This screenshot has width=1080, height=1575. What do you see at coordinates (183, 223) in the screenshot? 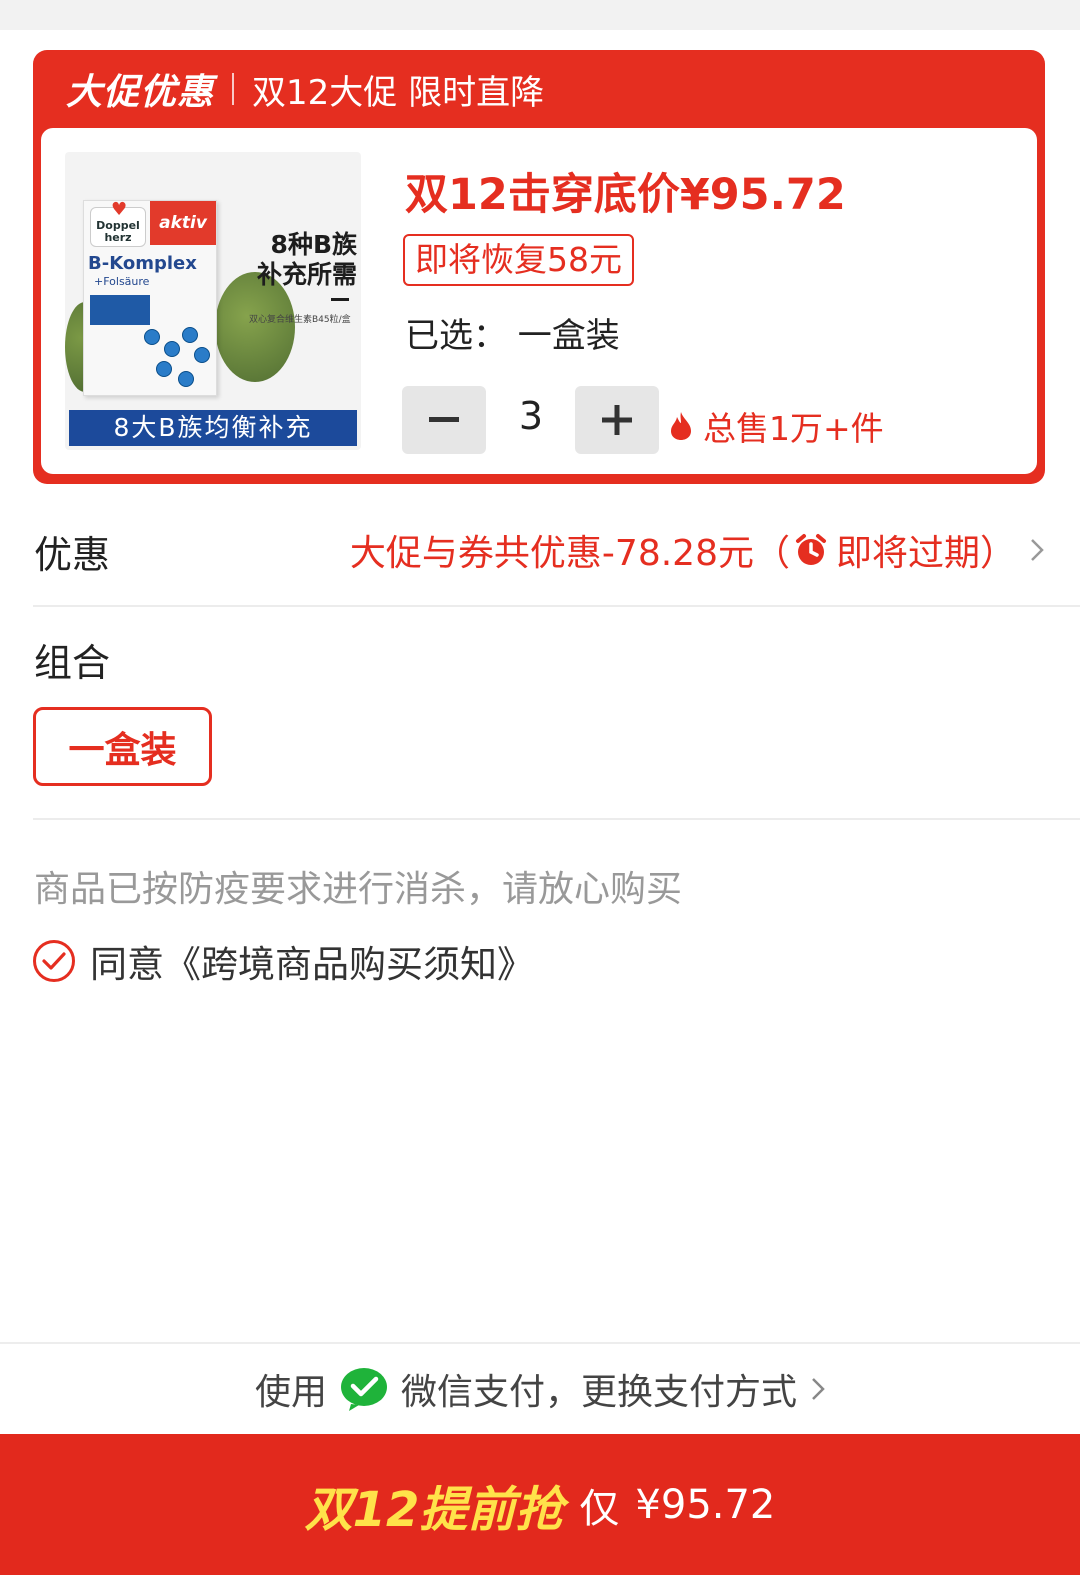
I see `box-tag: aktiv` at bounding box center [183, 223].